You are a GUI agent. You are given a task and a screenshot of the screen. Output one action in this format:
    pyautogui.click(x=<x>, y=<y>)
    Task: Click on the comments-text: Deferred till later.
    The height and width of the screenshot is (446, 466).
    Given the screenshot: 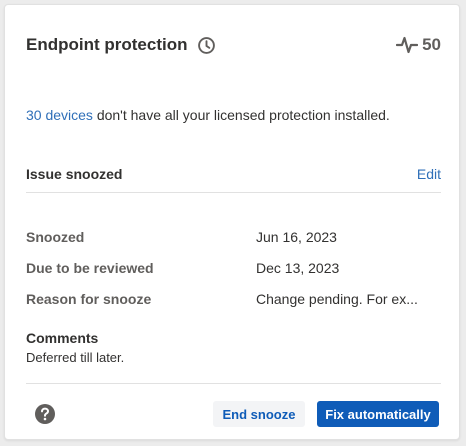 What is the action you would take?
    pyautogui.click(x=75, y=357)
    